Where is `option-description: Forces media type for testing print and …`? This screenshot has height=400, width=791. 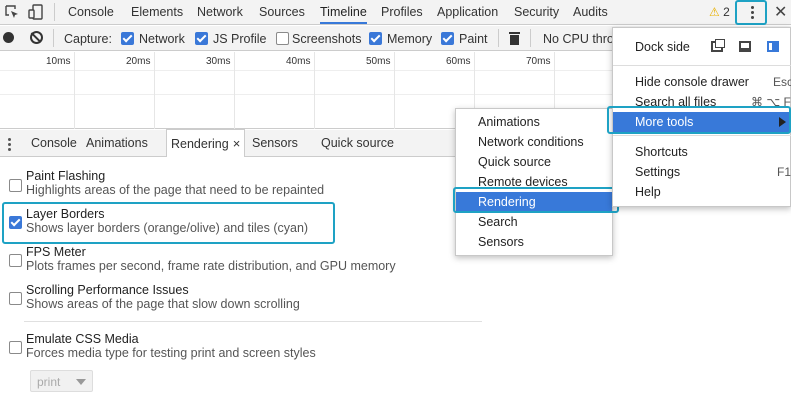 option-description: Forces media type for testing print and … is located at coordinates (171, 353).